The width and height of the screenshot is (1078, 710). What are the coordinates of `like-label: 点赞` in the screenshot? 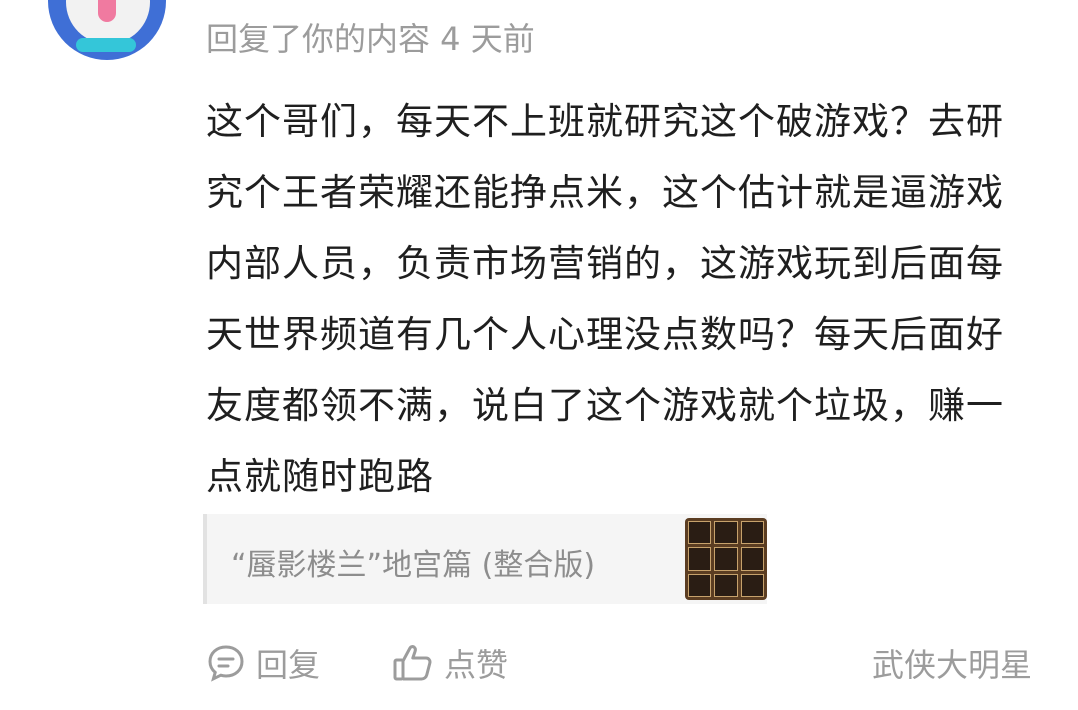 It's located at (476, 665).